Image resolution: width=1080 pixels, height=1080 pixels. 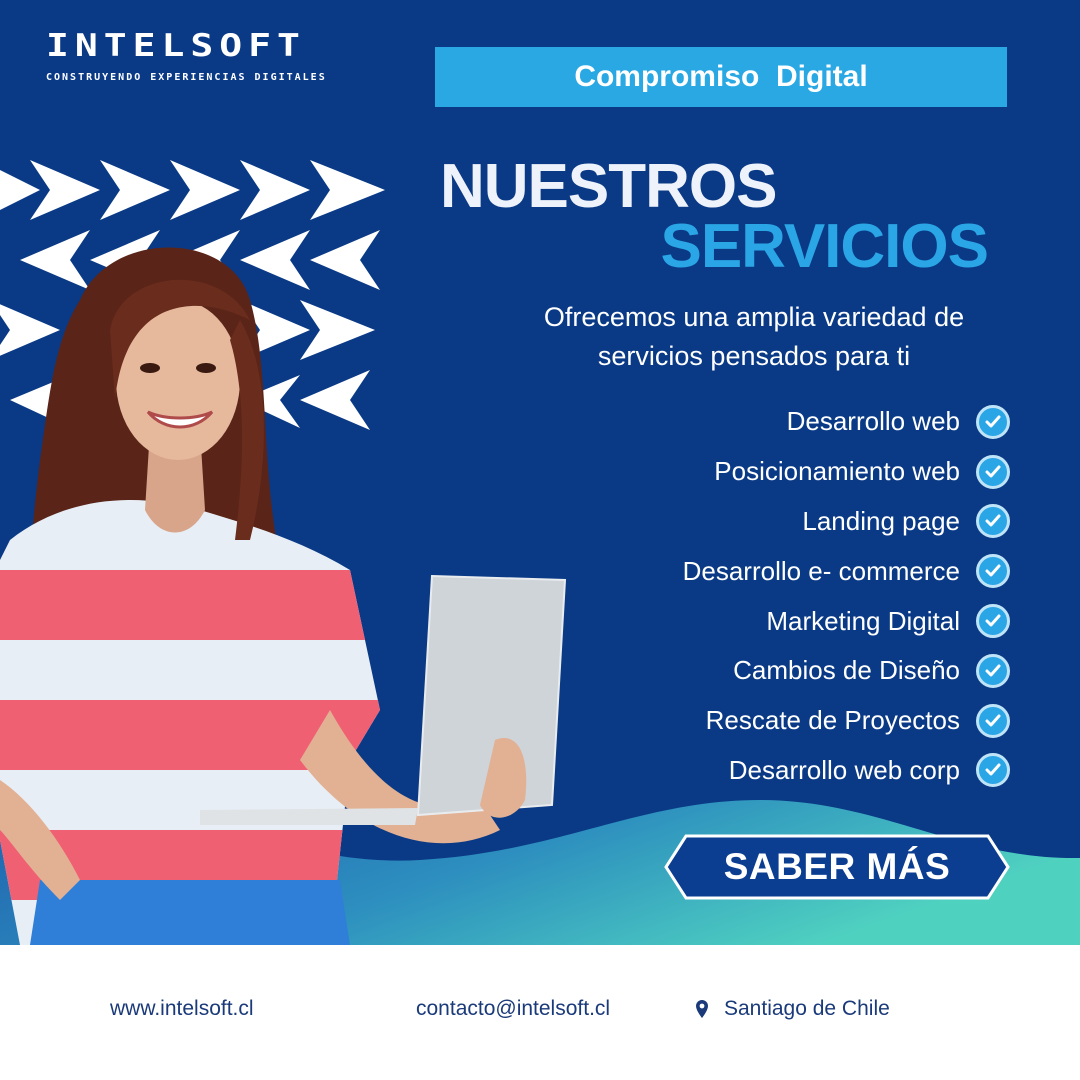 I want to click on cta-label: SABER MÁS, so click(x=837, y=866).